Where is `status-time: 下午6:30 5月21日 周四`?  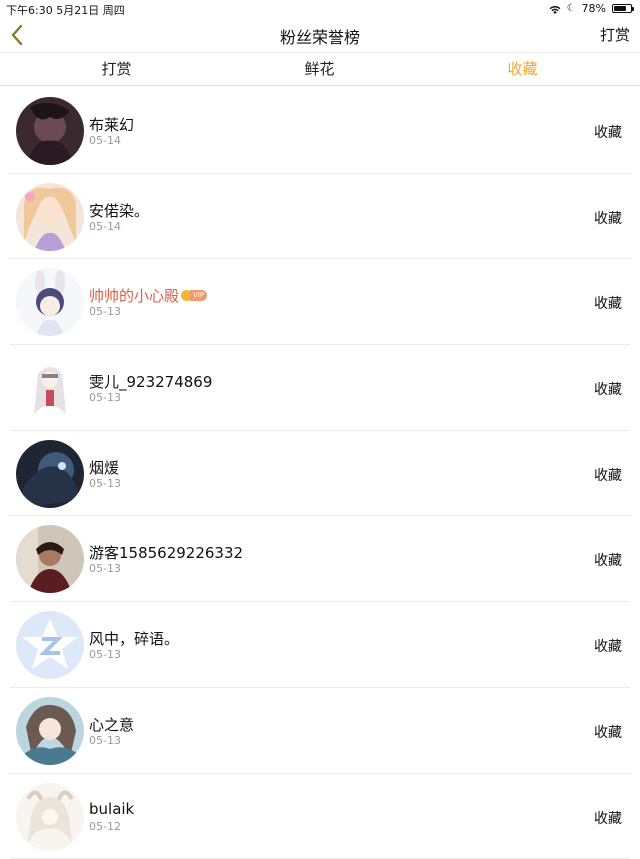 status-time: 下午6:30 5月21日 周四 is located at coordinates (65, 10).